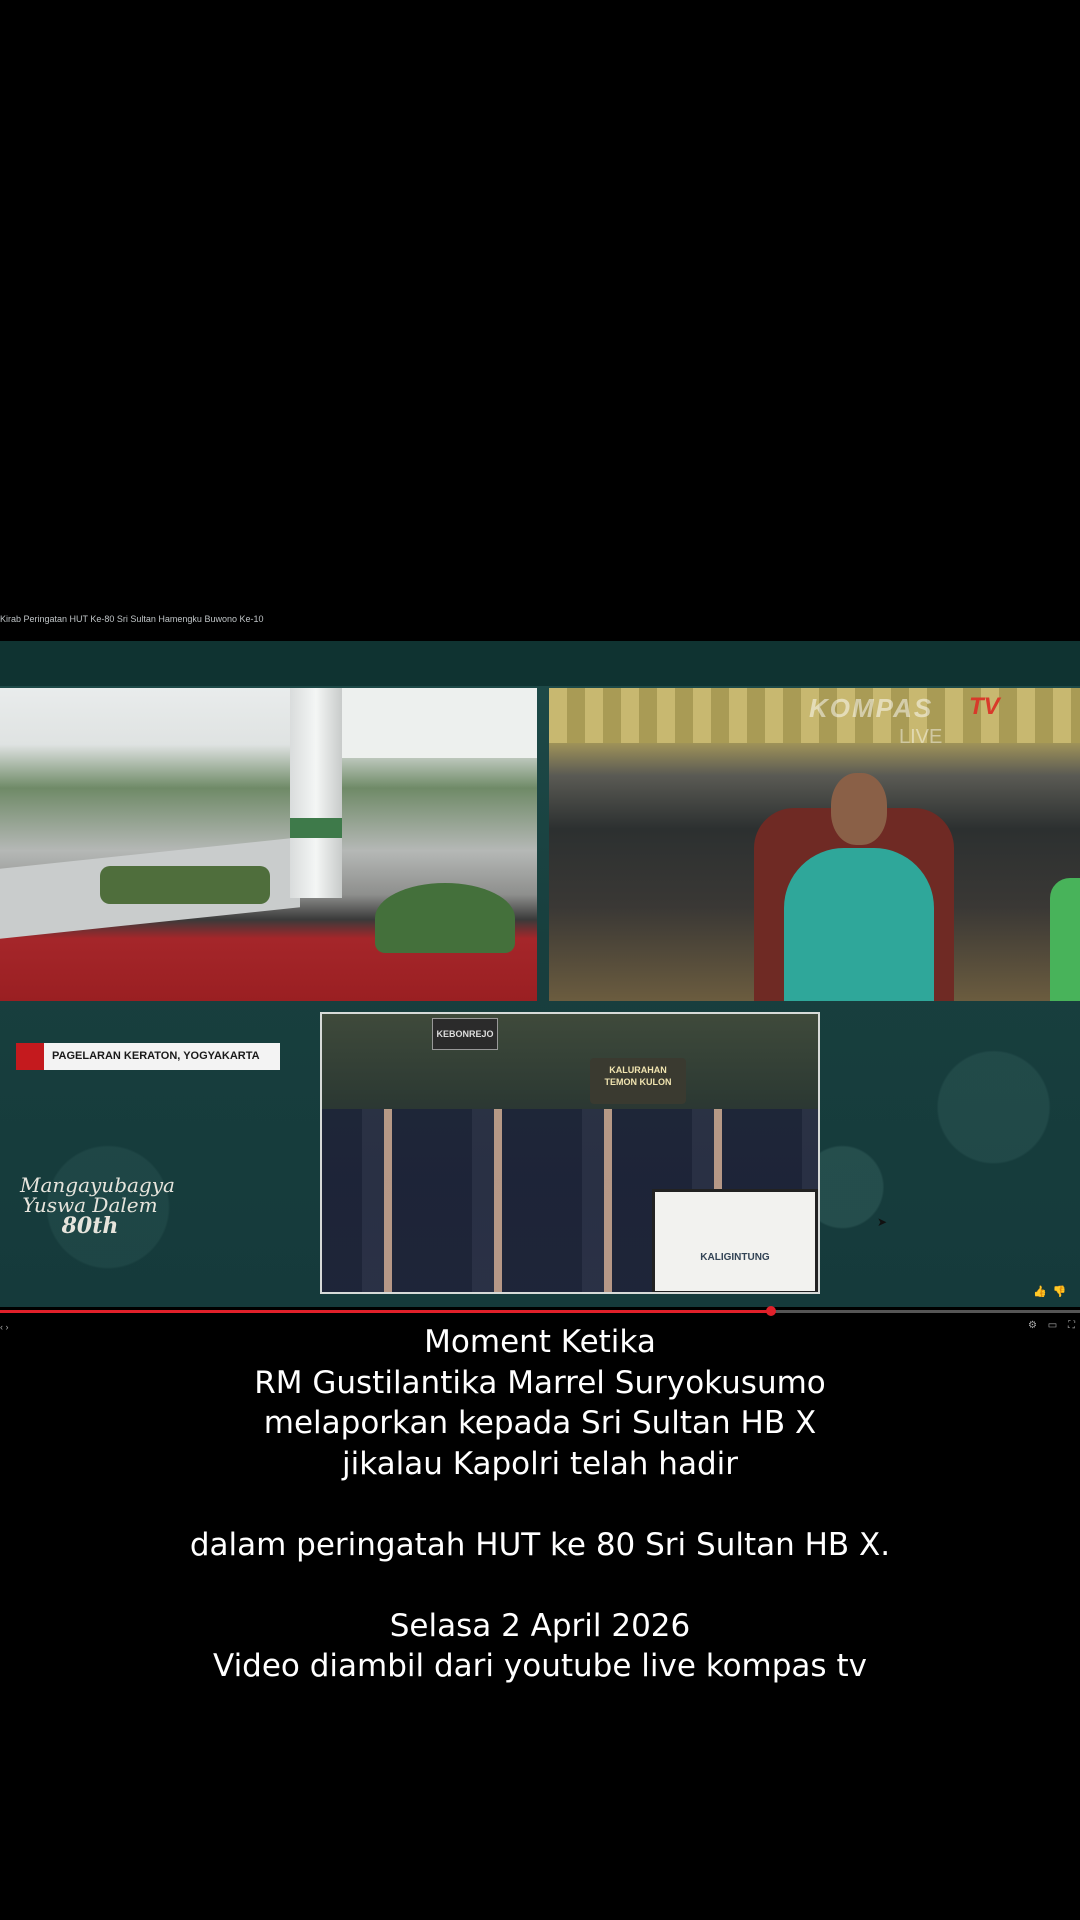 The image size is (1080, 1920). Describe the element at coordinates (882, 1222) in the screenshot. I see `mouse-cursor-icon: ➤` at that location.